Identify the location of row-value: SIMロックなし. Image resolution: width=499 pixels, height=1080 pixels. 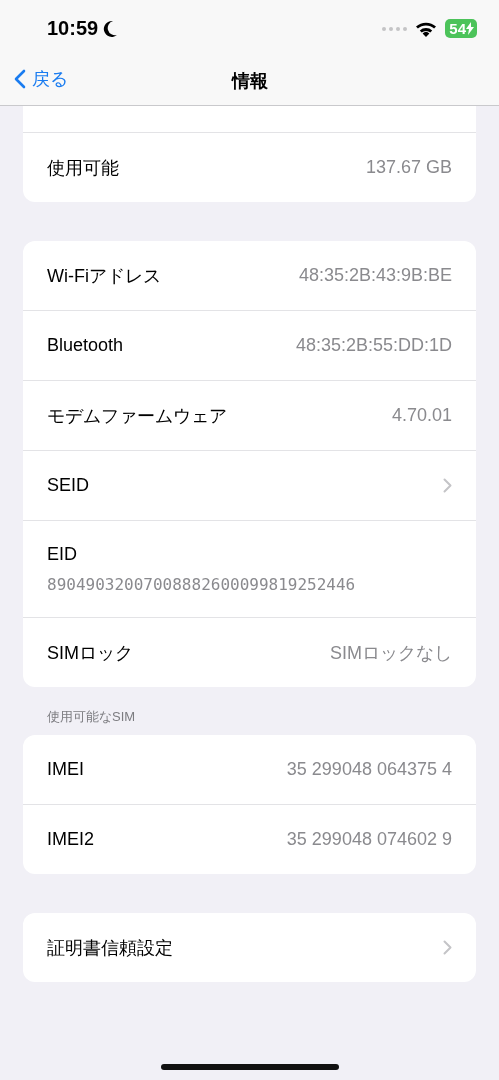
(391, 653).